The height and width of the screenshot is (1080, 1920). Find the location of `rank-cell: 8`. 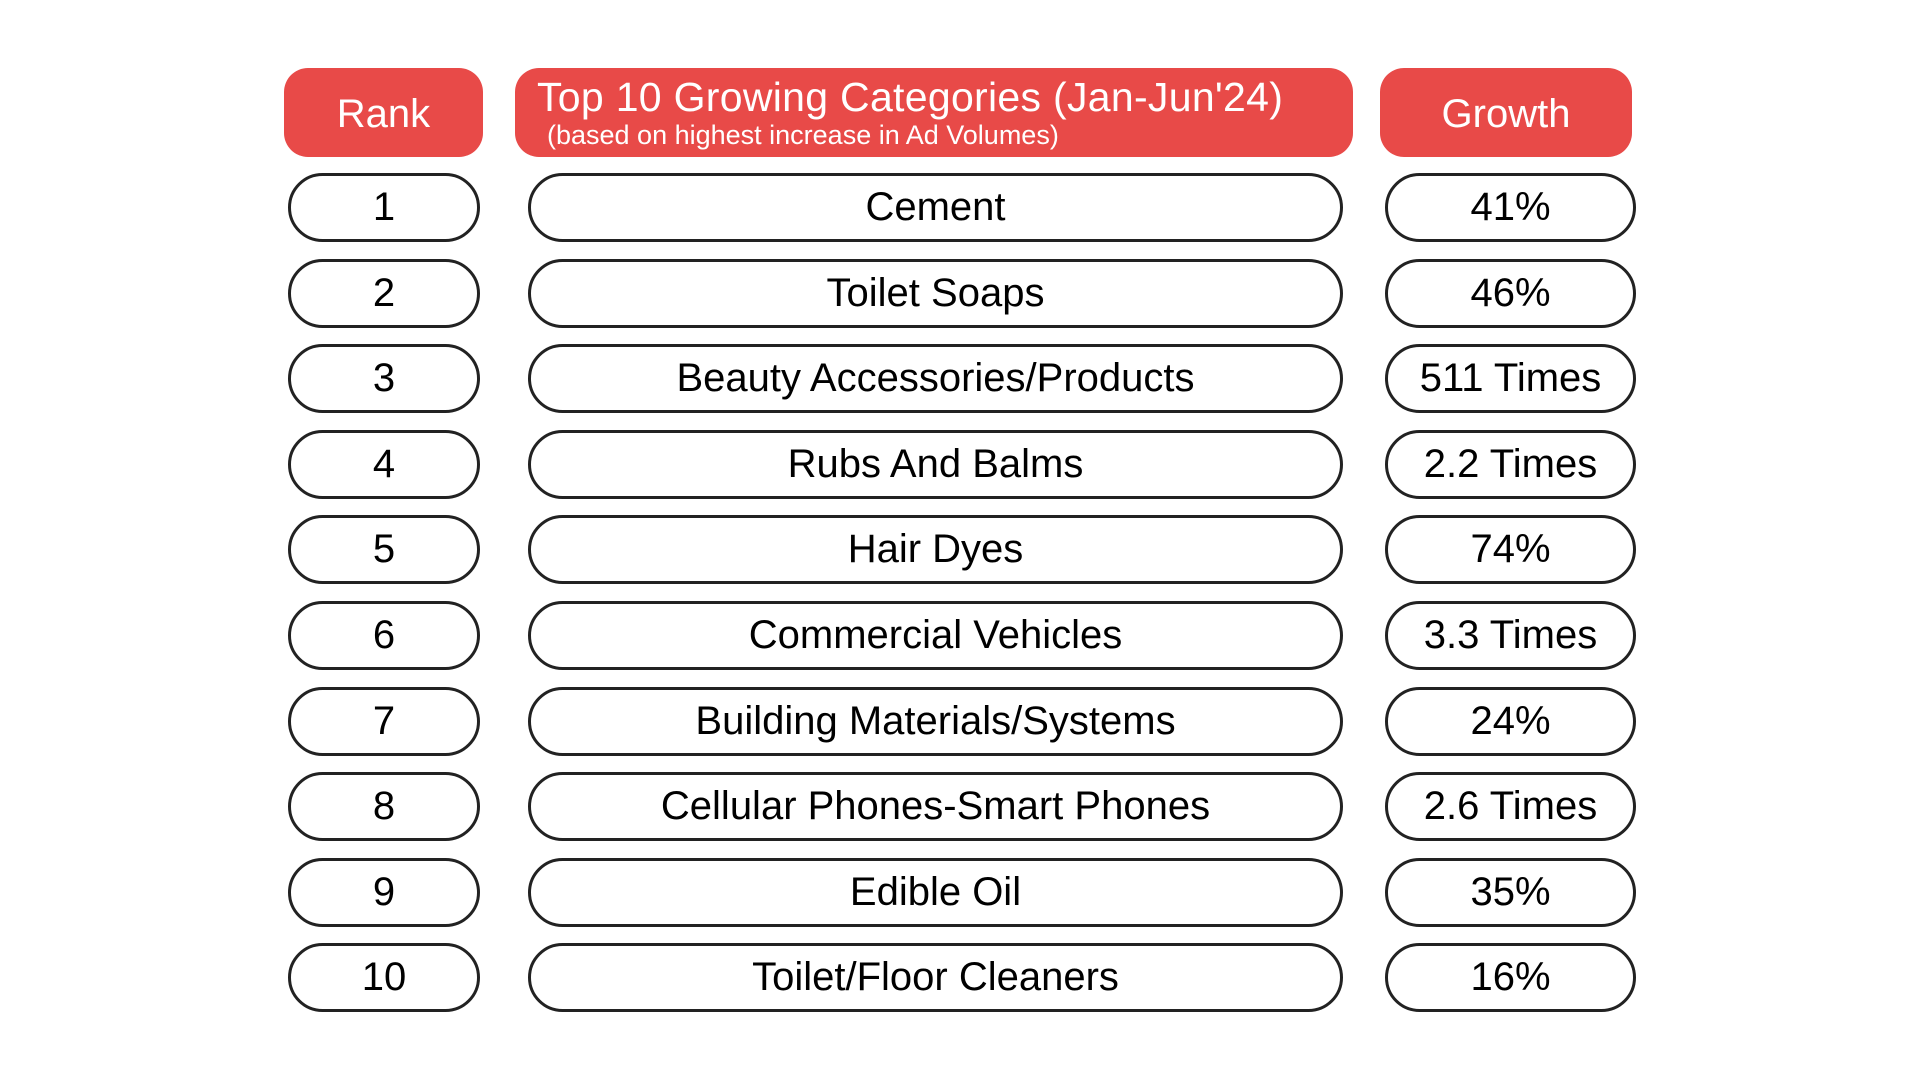

rank-cell: 8 is located at coordinates (384, 807).